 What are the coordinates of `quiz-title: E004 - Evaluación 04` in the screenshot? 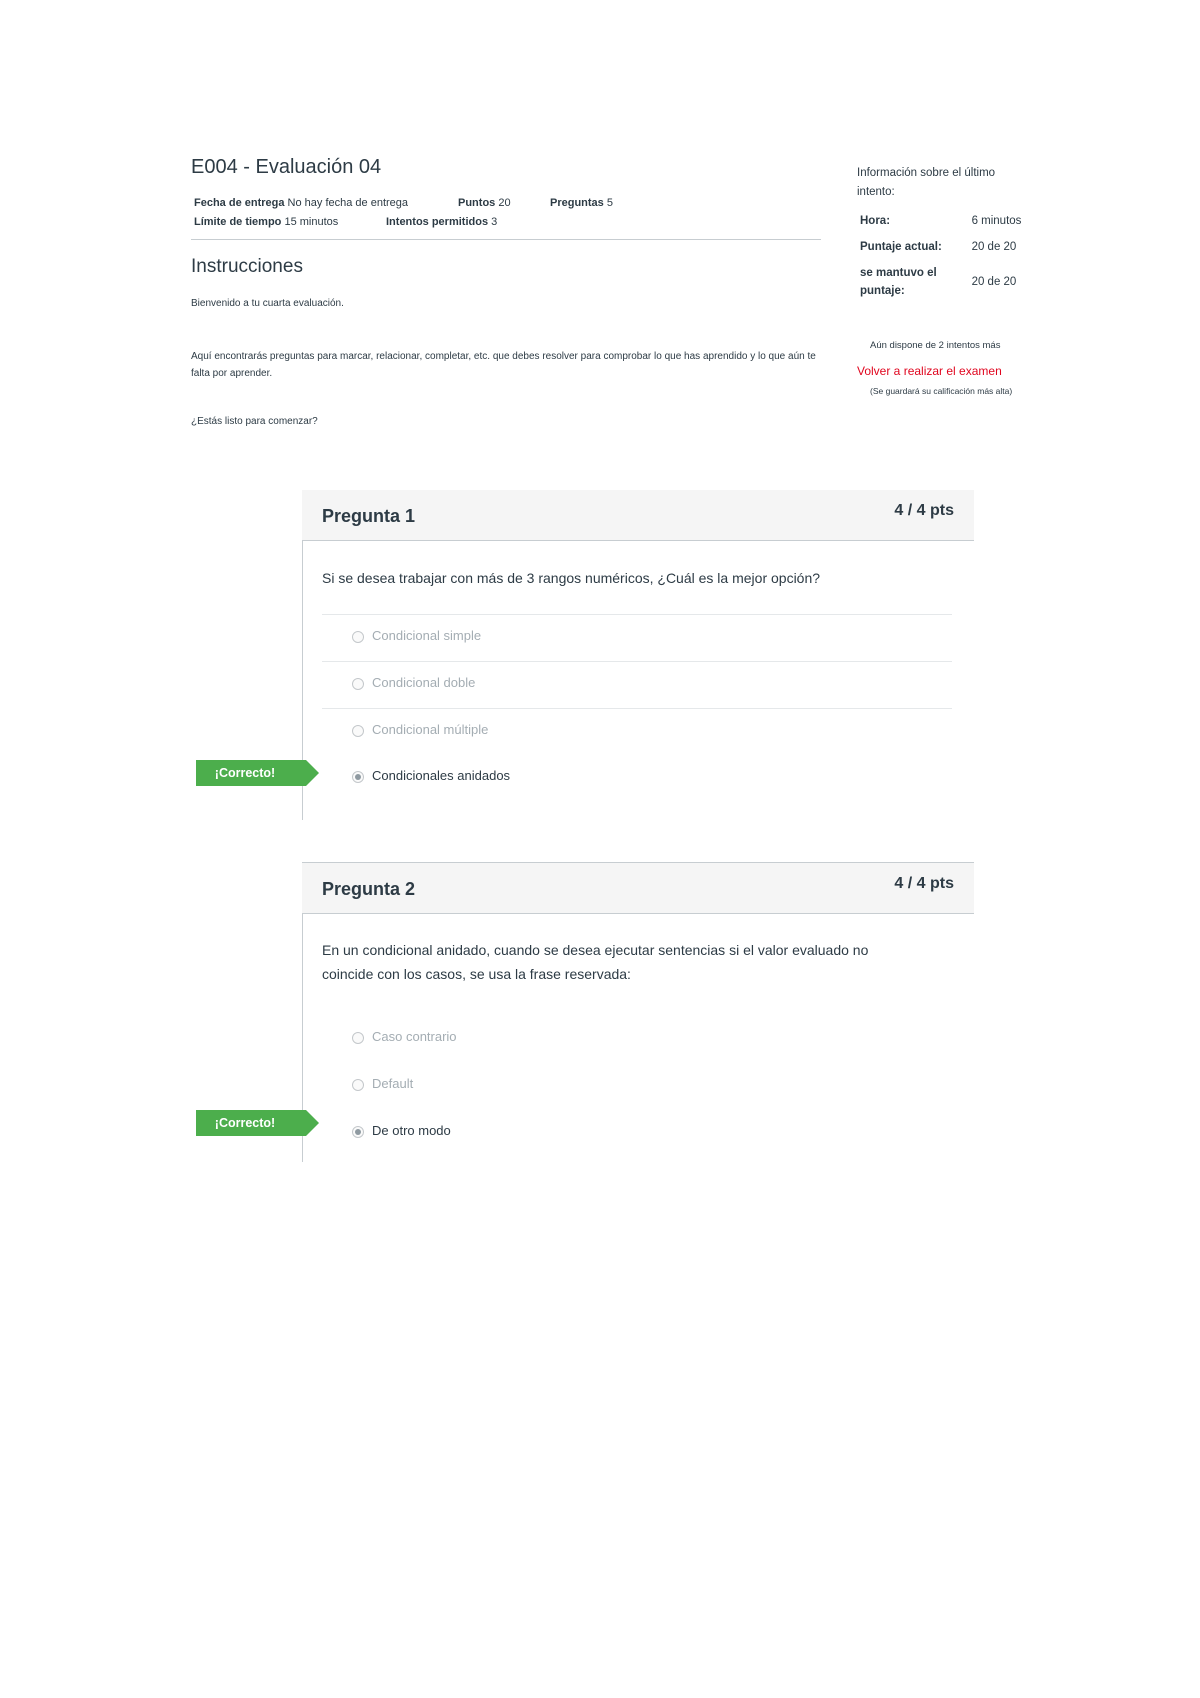 It's located at (286, 167).